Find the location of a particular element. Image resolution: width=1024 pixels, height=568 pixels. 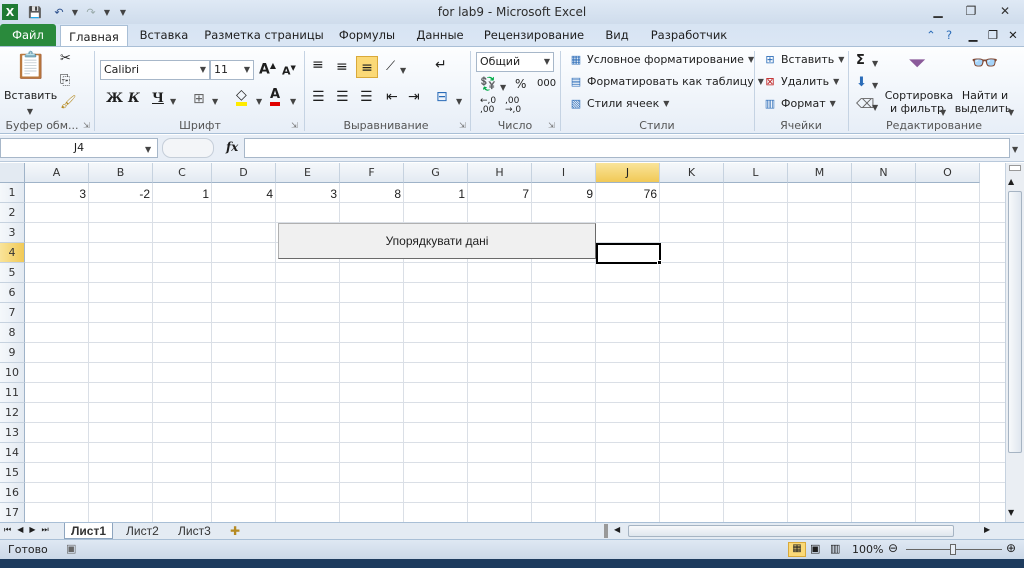

cell-e1: 3 is located at coordinates (308, 194).